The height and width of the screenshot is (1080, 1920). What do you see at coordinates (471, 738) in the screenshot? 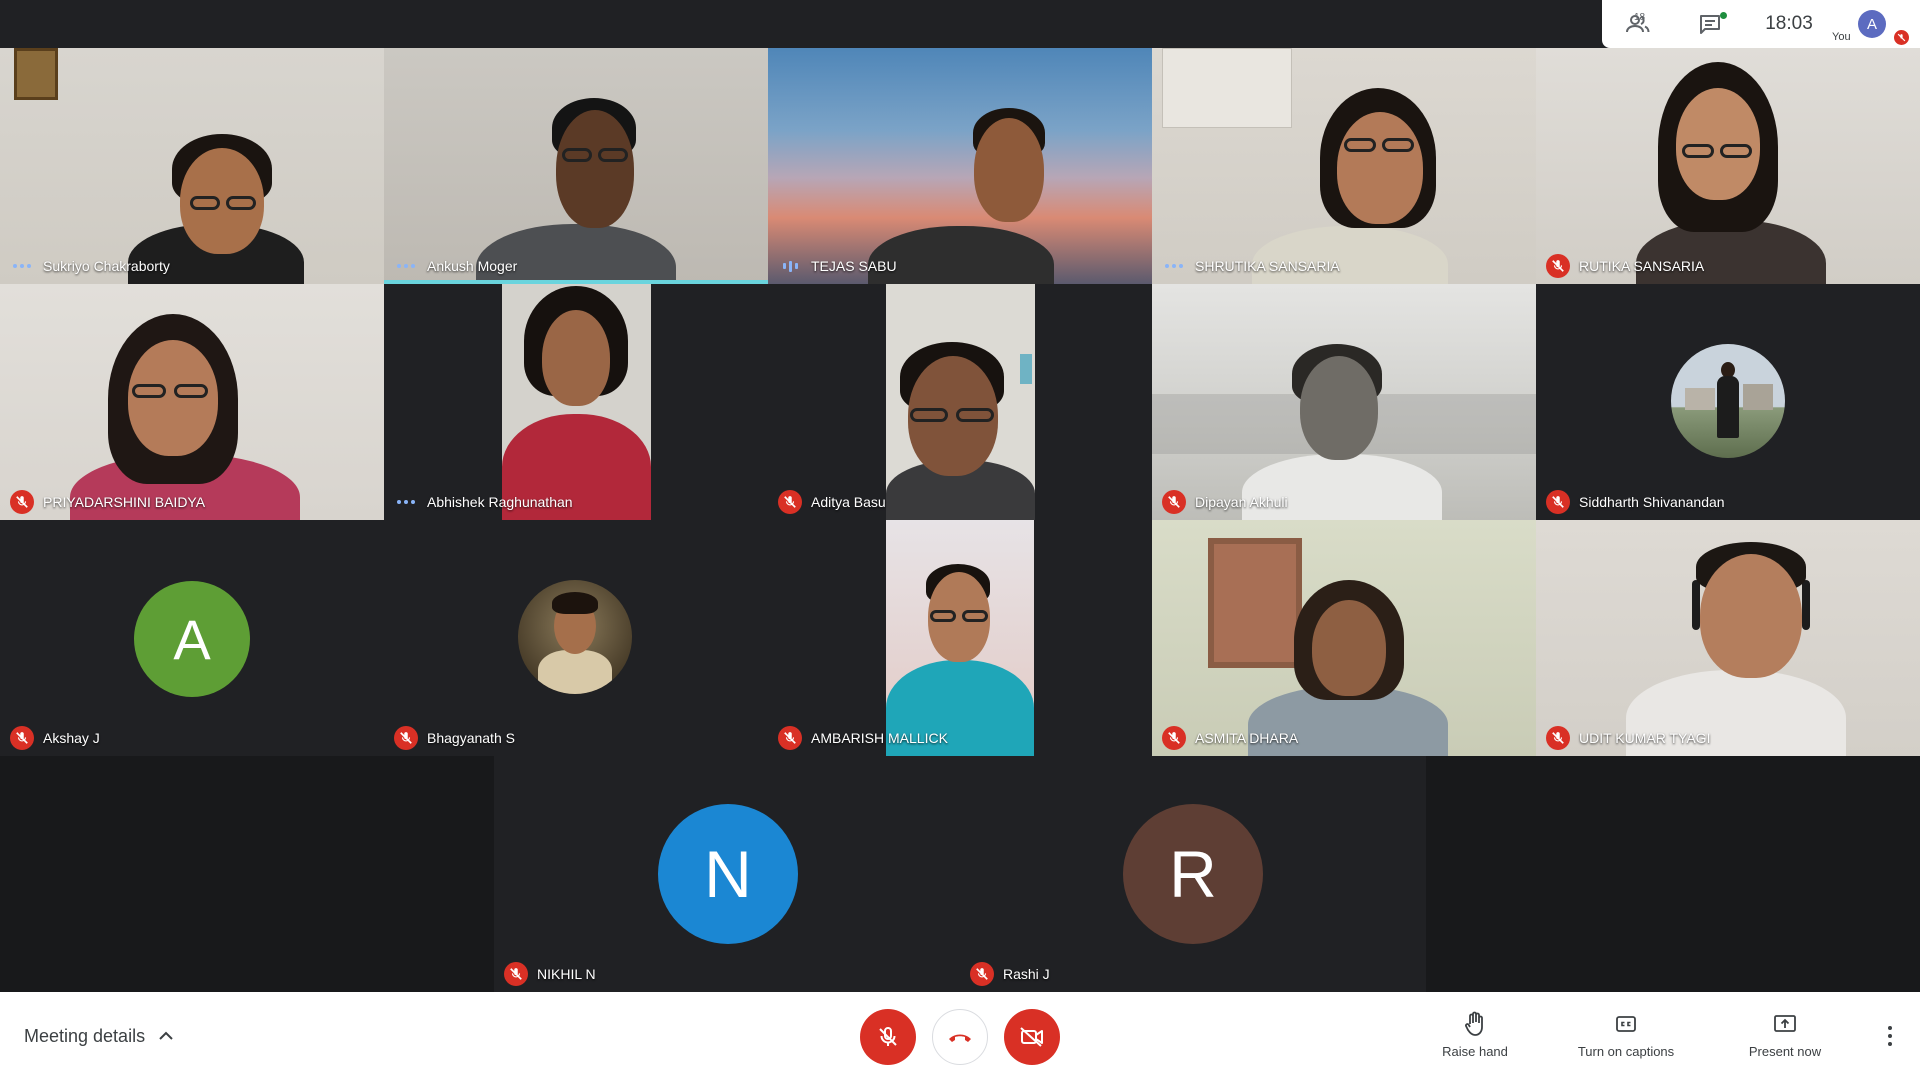
I see `participant-name: Bhagyanath S` at bounding box center [471, 738].